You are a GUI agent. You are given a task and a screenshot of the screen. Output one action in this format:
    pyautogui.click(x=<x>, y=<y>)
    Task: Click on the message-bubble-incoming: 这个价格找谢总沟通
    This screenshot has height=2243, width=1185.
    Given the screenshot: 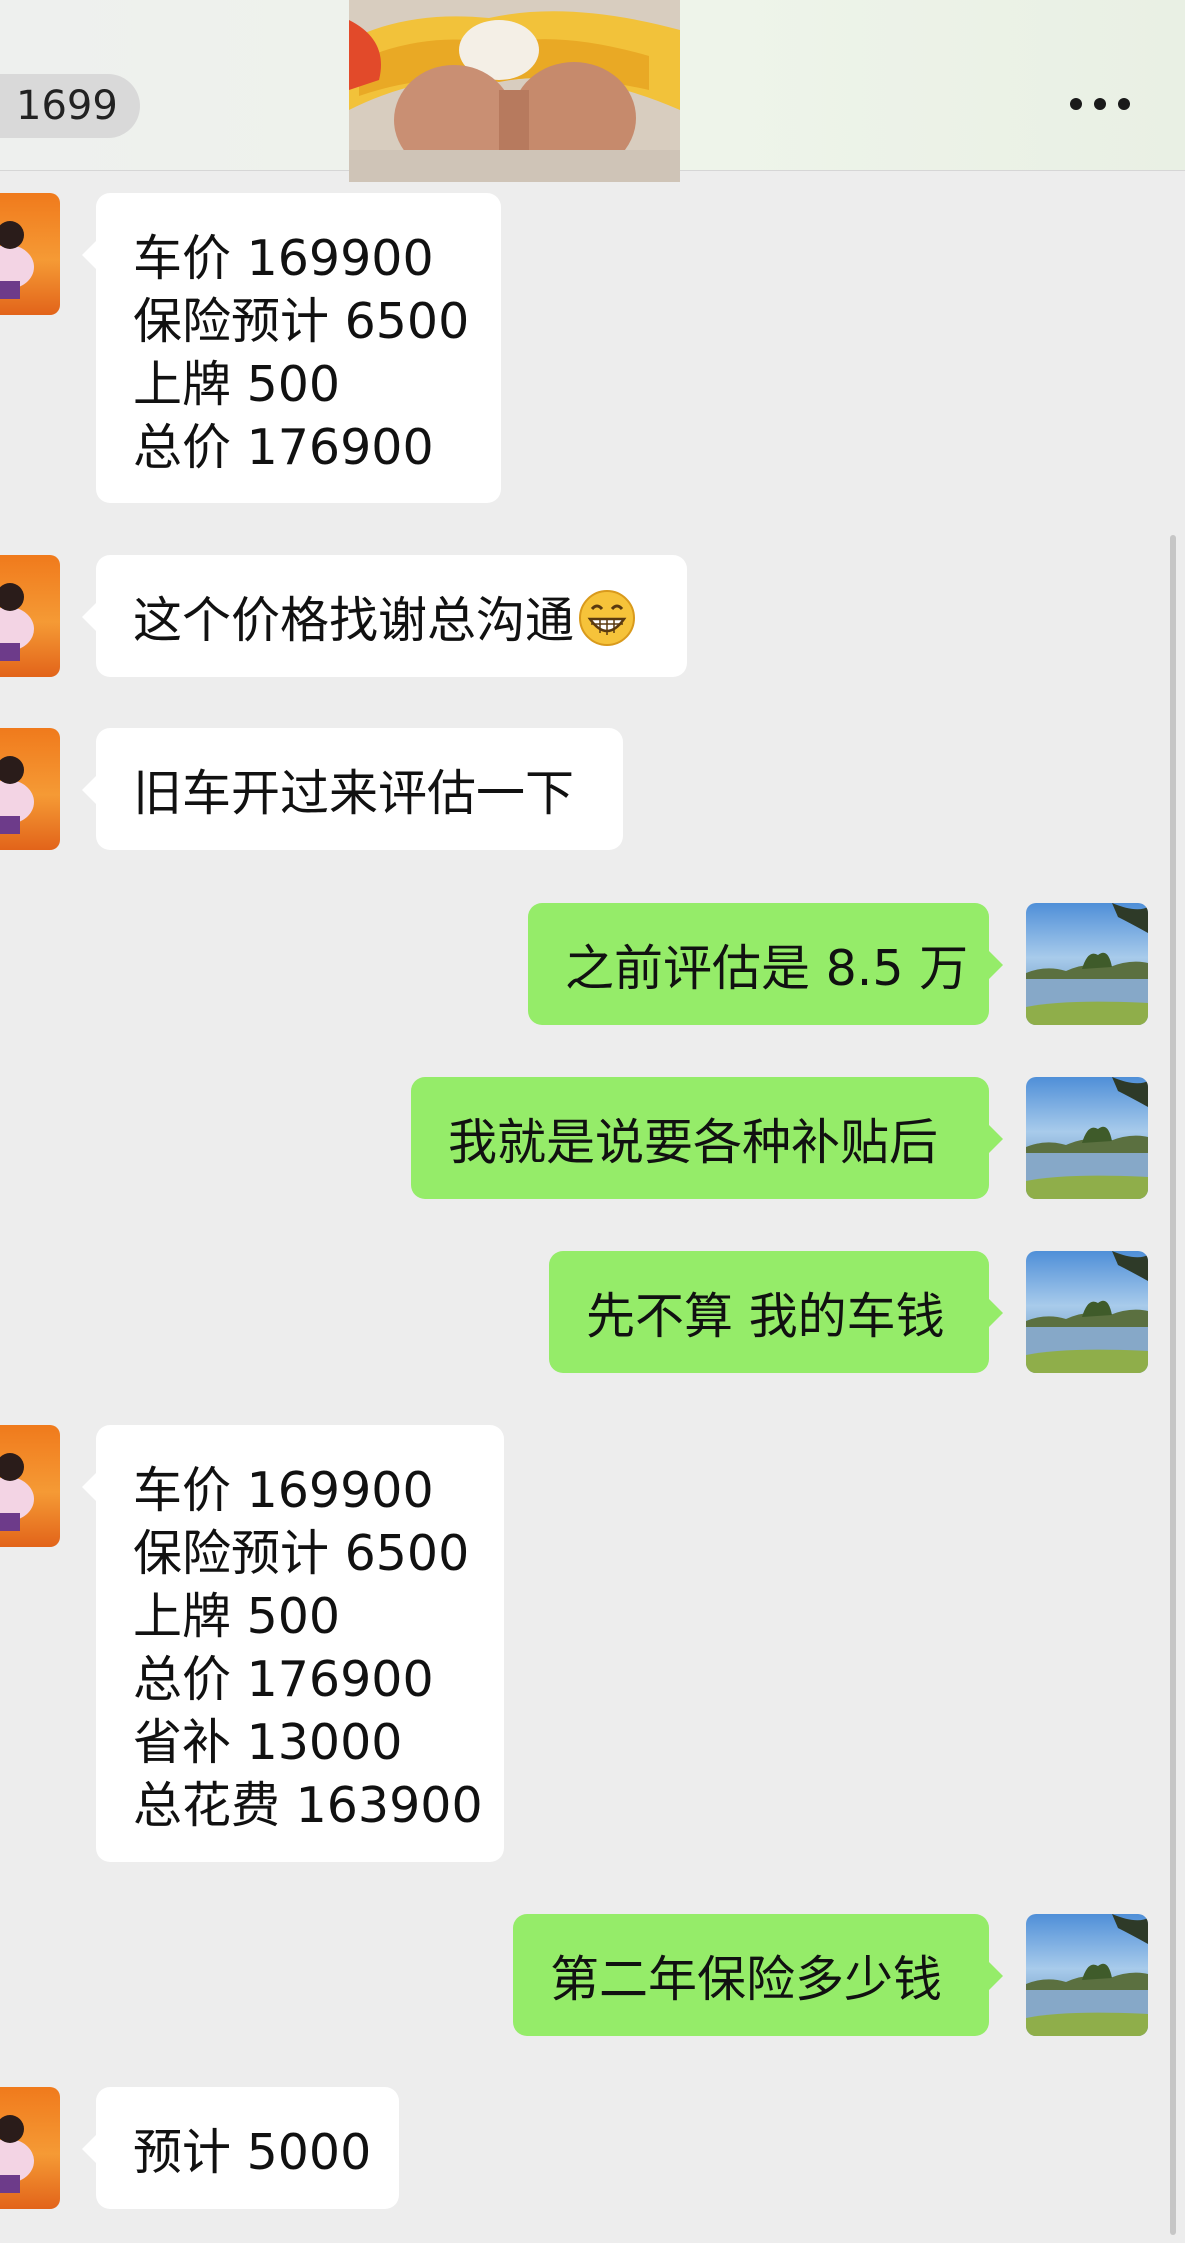 What is the action you would take?
    pyautogui.click(x=384, y=616)
    